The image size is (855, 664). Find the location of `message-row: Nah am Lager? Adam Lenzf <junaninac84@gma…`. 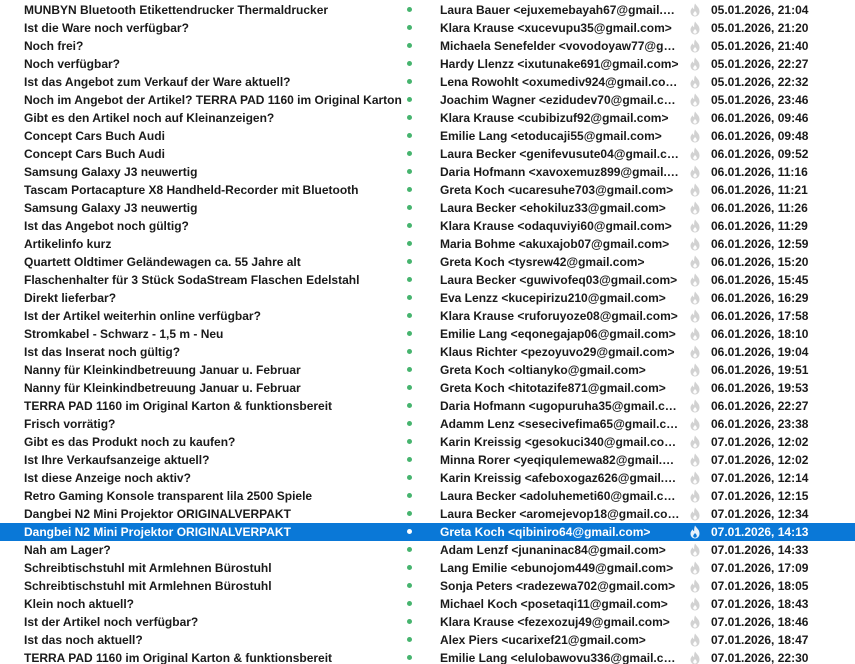

message-row: Nah am Lager? Adam Lenzf <junaninac84@gma… is located at coordinates (427, 550).